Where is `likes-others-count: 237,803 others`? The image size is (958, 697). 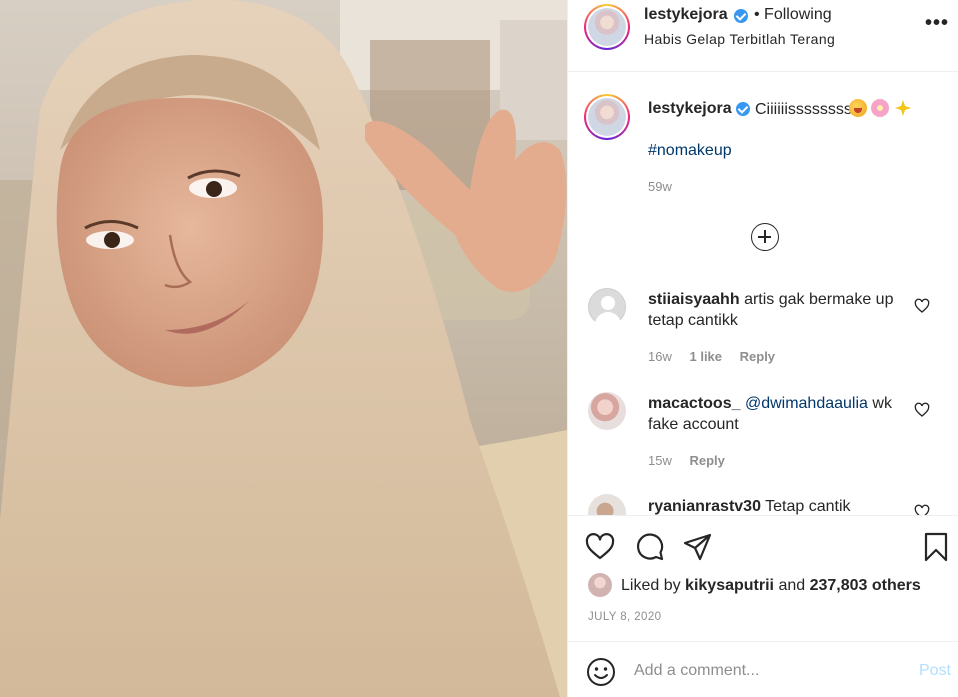
likes-others-count: 237,803 others is located at coordinates (865, 585).